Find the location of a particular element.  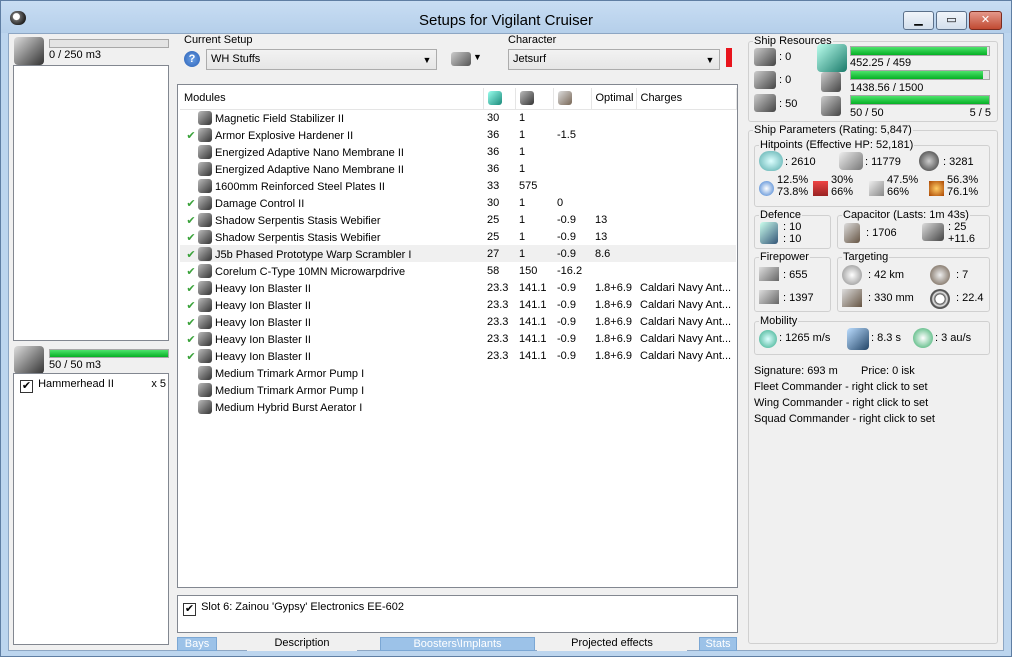

module-cell: ✔ Heavy Ion Blaster II is located at coordinates (331, 355).